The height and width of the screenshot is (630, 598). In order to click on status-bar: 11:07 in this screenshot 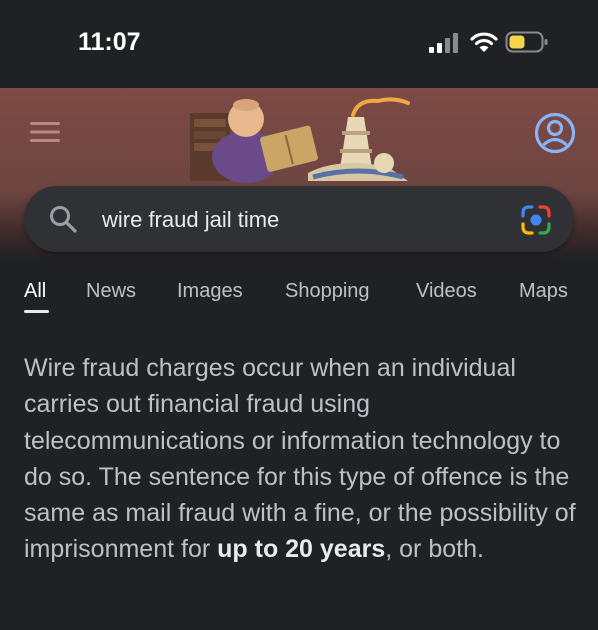, I will do `click(299, 44)`.